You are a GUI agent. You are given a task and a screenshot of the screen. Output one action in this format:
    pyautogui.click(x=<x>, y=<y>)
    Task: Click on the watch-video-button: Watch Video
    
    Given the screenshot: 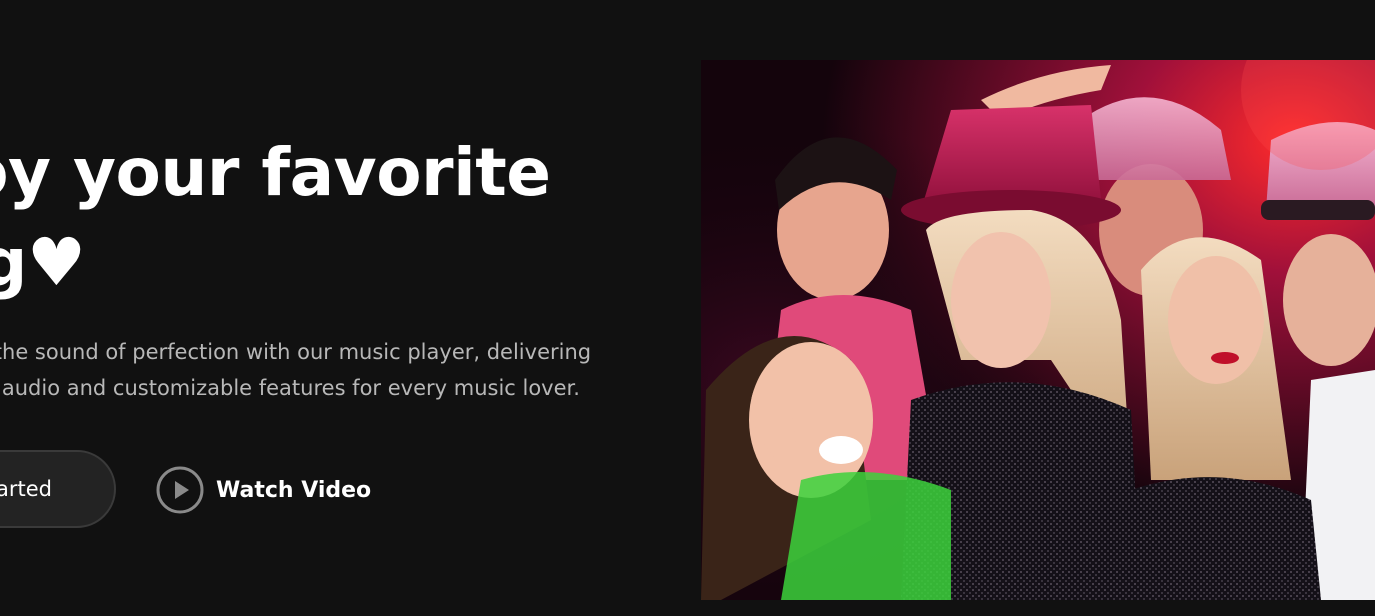 What is the action you would take?
    pyautogui.click(x=263, y=490)
    